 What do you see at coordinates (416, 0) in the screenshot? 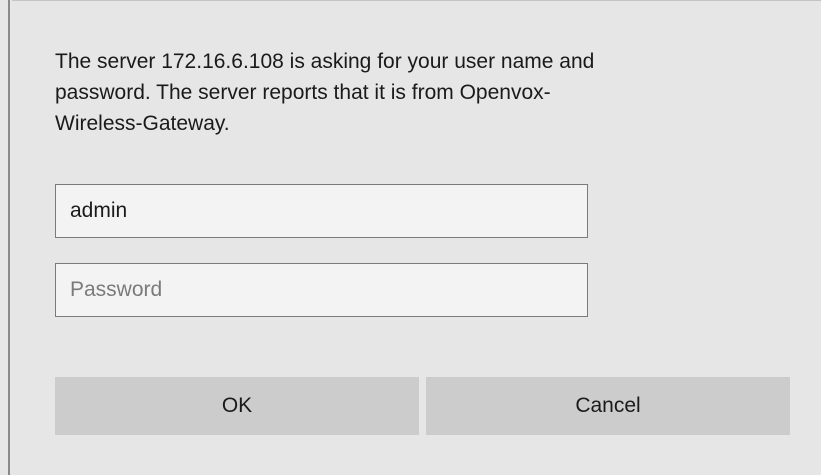
I see `dialog-top-border` at bounding box center [416, 0].